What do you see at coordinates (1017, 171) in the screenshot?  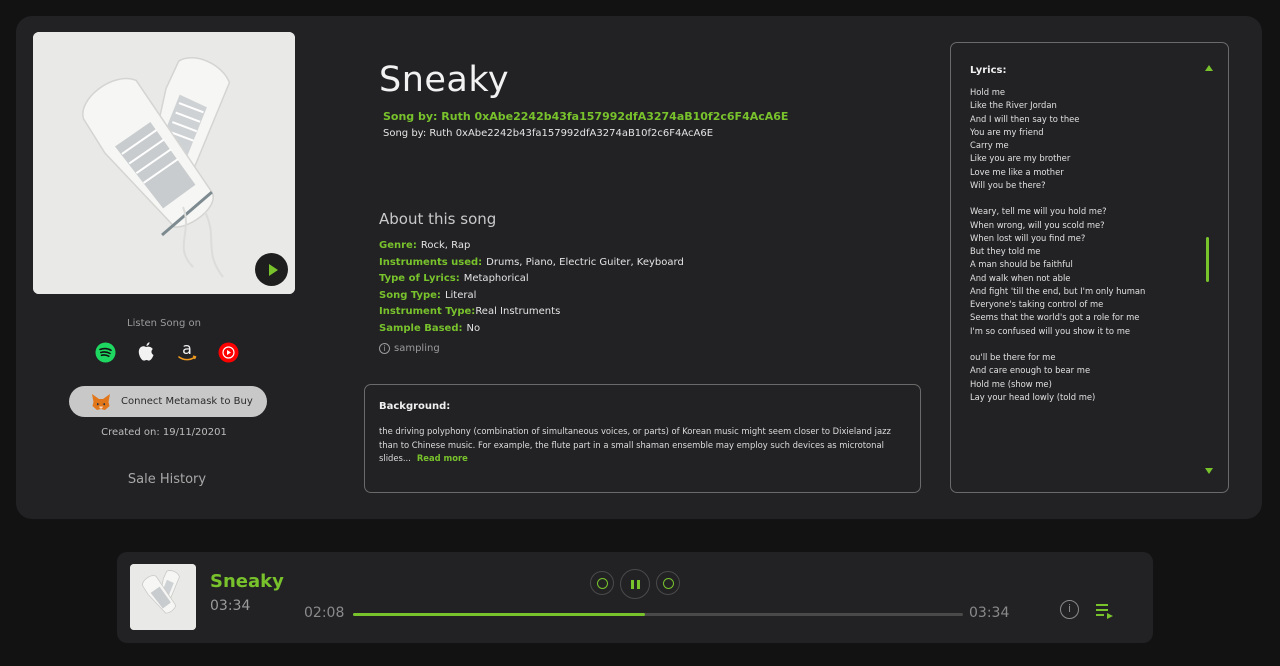 I see `lyrics-line: Love me like a mother` at bounding box center [1017, 171].